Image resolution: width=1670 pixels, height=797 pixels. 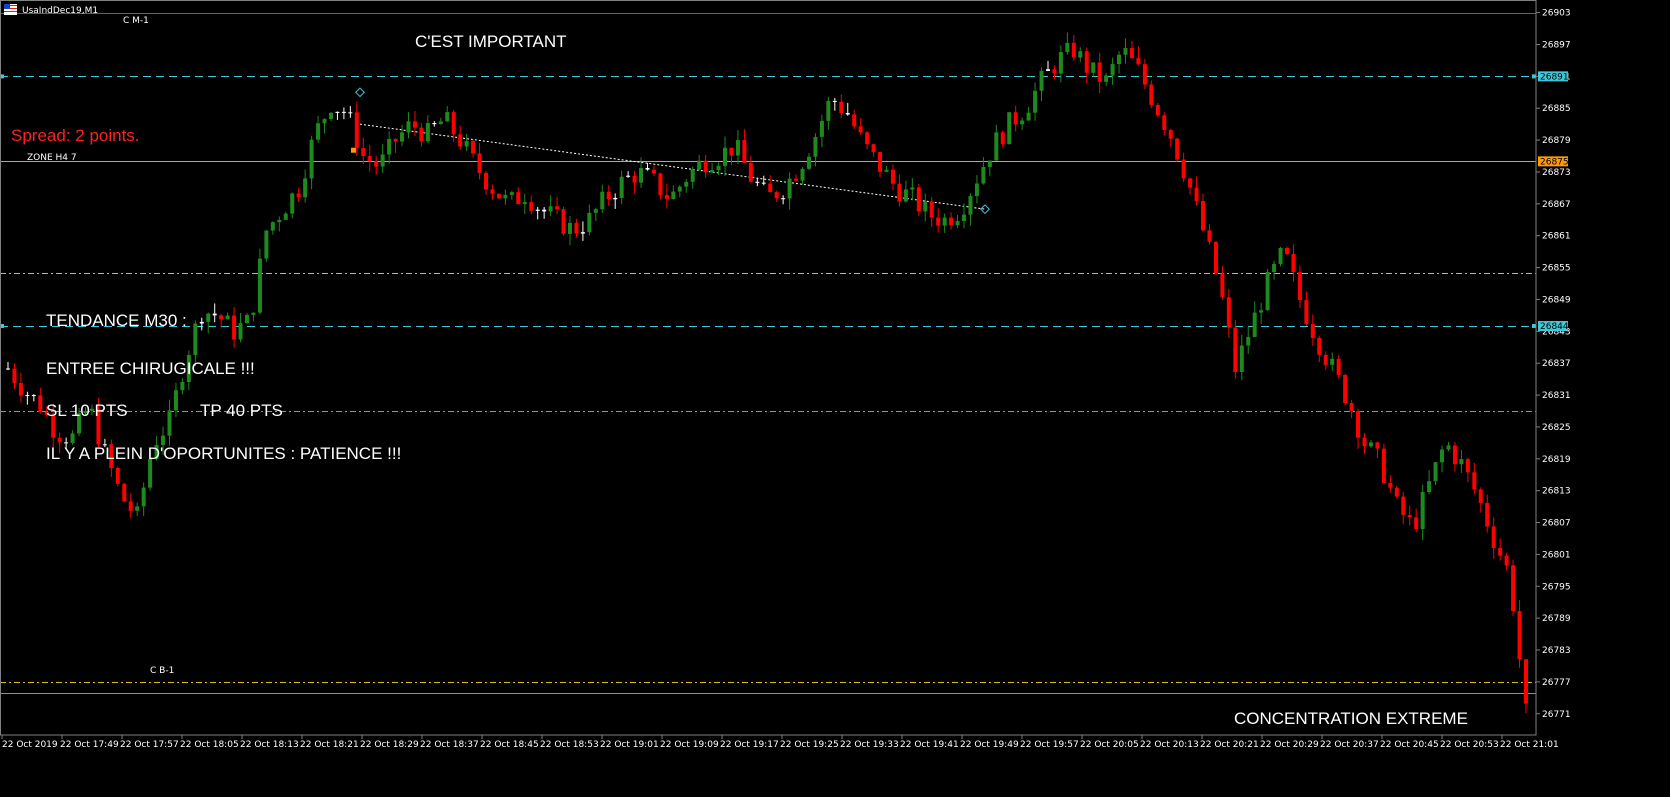 I want to click on time-tick-label: 22 Oct 19:57, so click(x=1049, y=745).